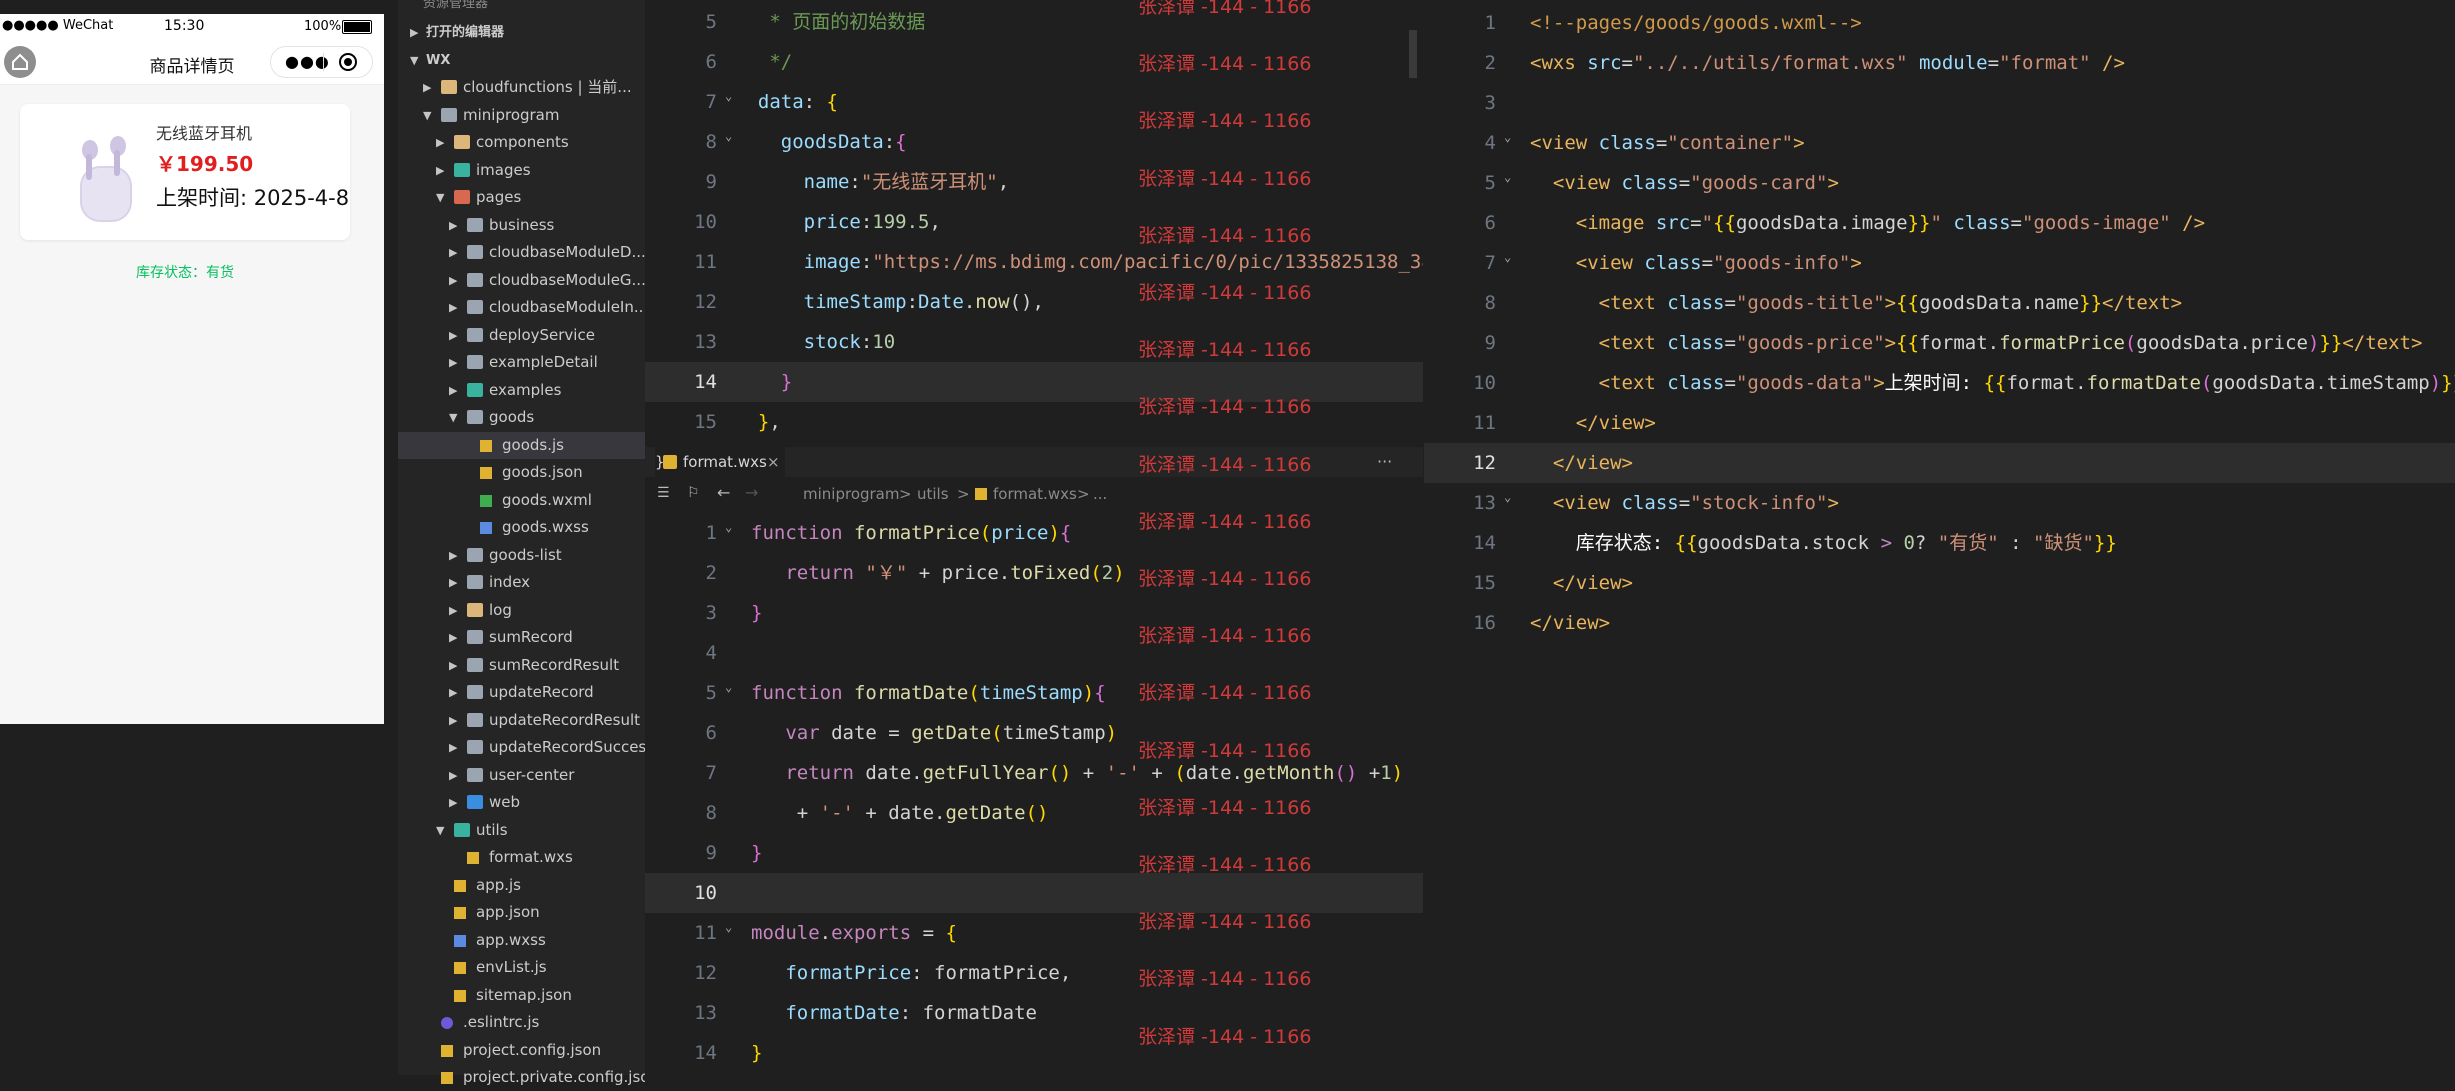 This screenshot has height=1091, width=2455. Describe the element at coordinates (521, 885) in the screenshot. I see `tree-file: app.js` at that location.